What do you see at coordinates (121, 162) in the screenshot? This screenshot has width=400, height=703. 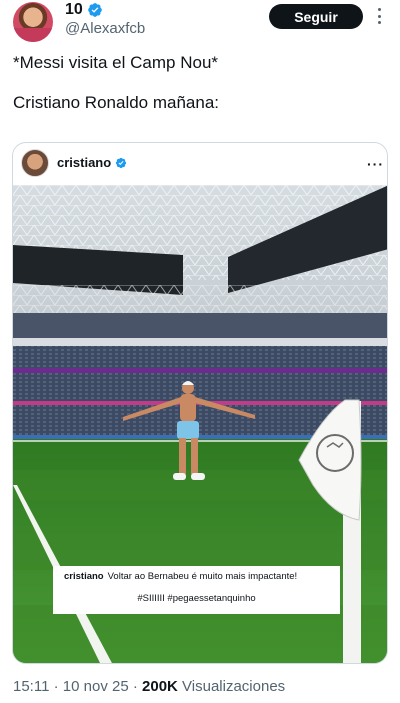 I see `embedded-verified-icon` at bounding box center [121, 162].